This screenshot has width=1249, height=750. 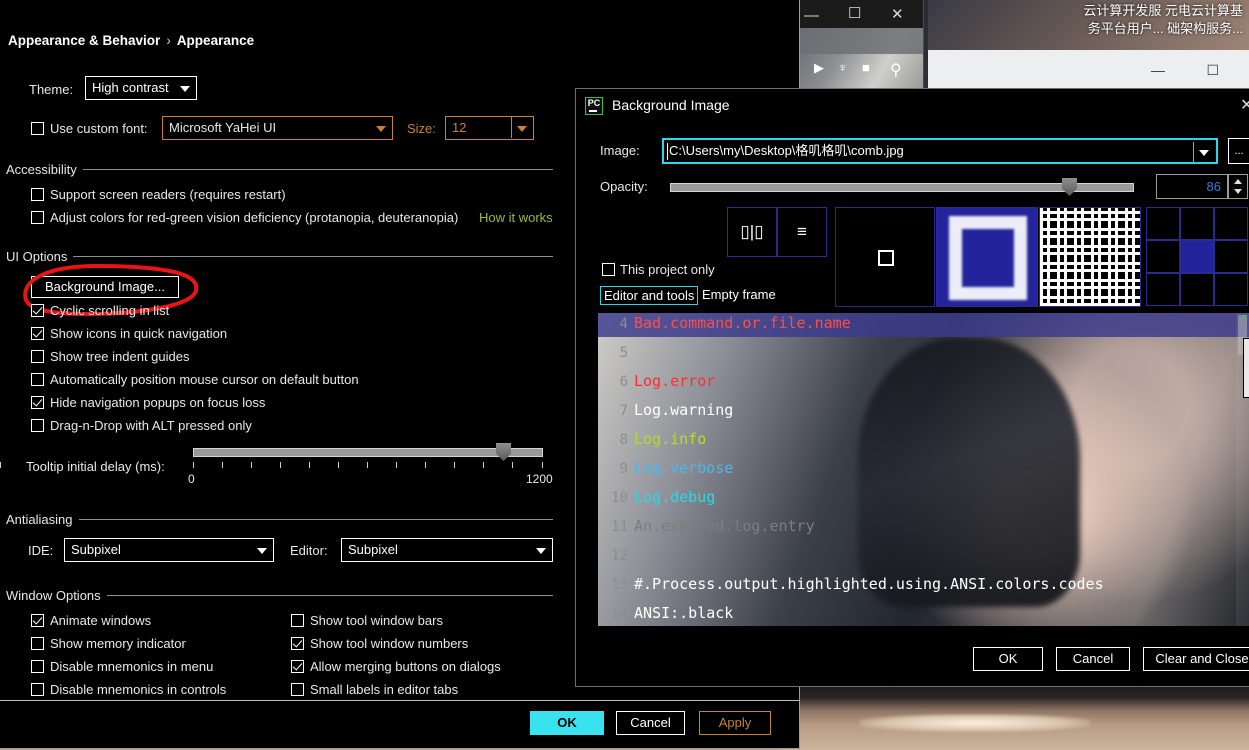 I want to click on mirror-vertical-icon: ≡, so click(x=802, y=231).